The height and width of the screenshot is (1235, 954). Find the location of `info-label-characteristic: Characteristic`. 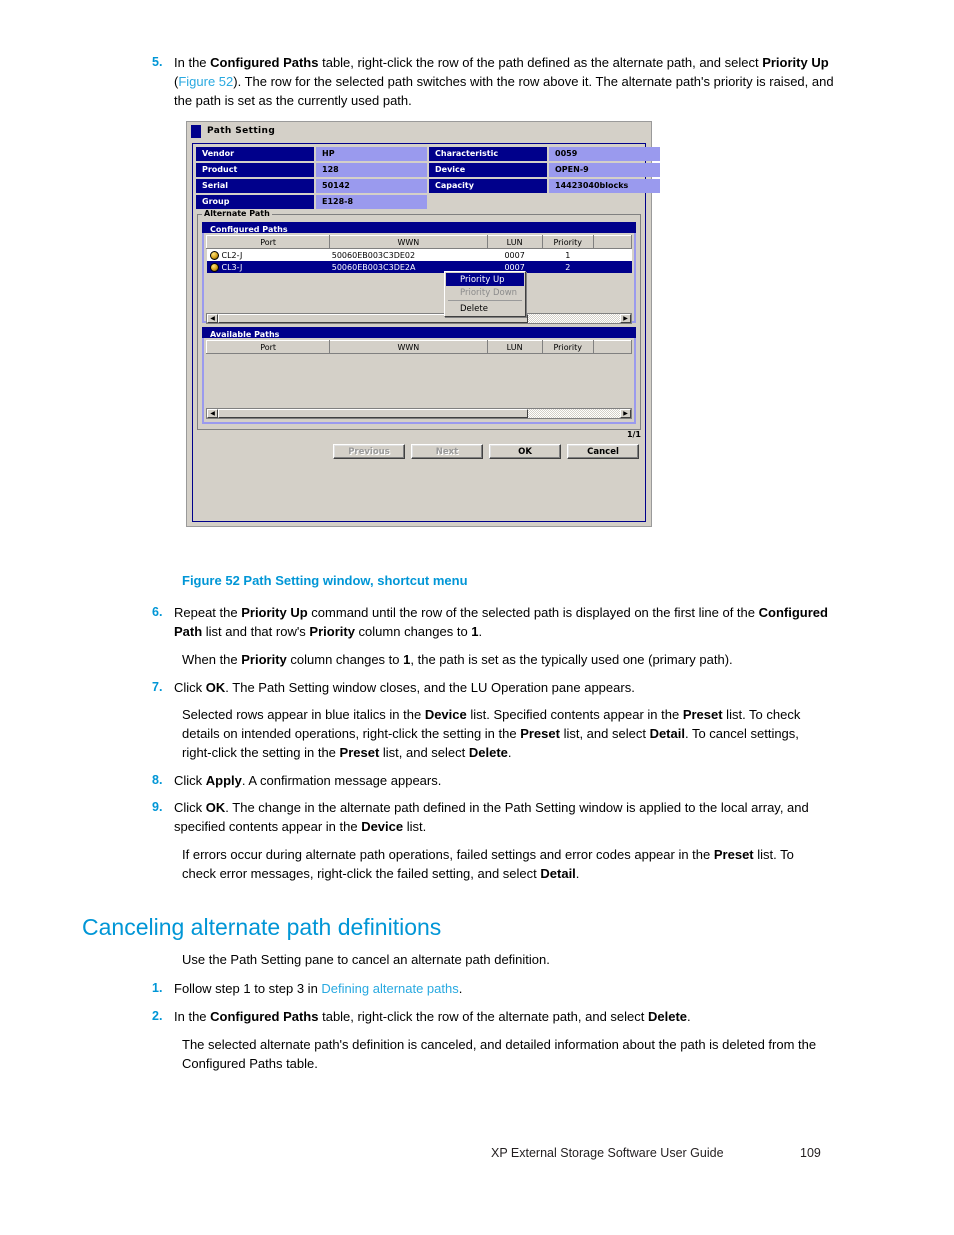

info-label-characteristic: Characteristic is located at coordinates (488, 154).